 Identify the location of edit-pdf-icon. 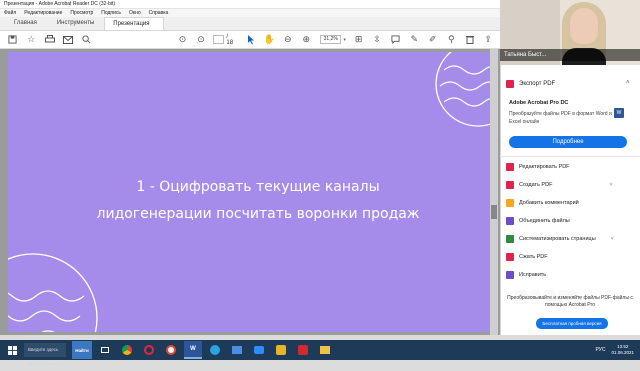
(510, 167).